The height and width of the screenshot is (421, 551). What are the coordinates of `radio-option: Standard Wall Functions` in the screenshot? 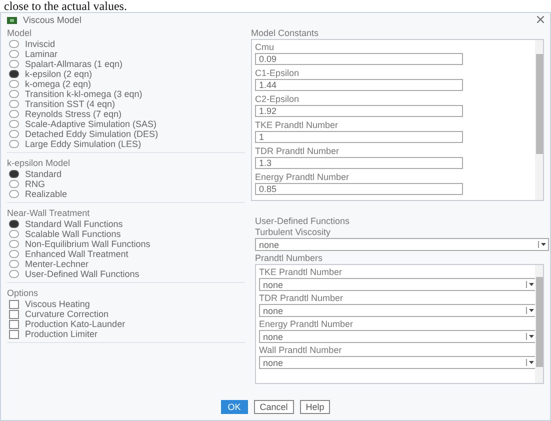 It's located at (68, 224).